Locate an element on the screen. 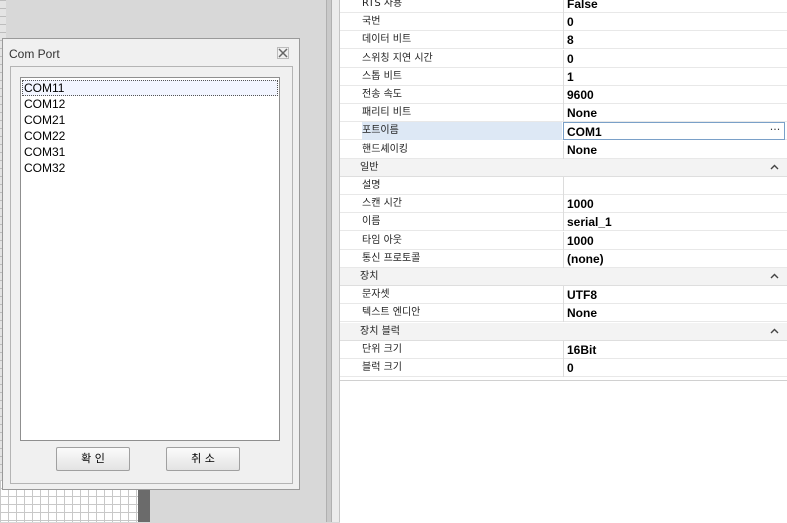 The width and height of the screenshot is (787, 523). property-row: 이름 serial_1 is located at coordinates (563, 222).